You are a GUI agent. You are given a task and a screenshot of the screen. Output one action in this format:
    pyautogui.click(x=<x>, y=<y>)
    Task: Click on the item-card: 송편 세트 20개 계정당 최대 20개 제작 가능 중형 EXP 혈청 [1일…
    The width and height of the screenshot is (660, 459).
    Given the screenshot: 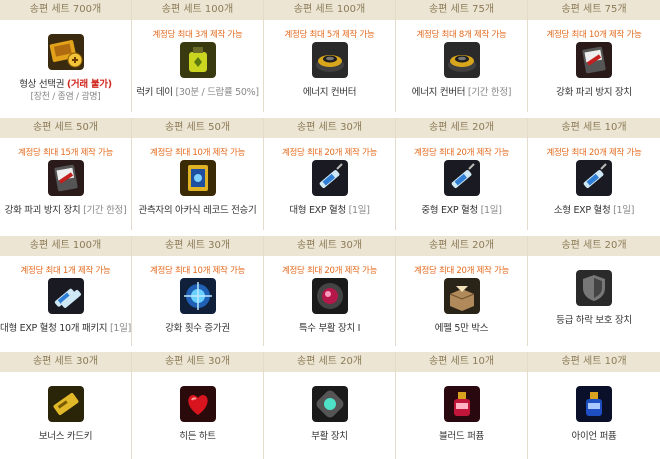 What is the action you would take?
    pyautogui.click(x=462, y=174)
    